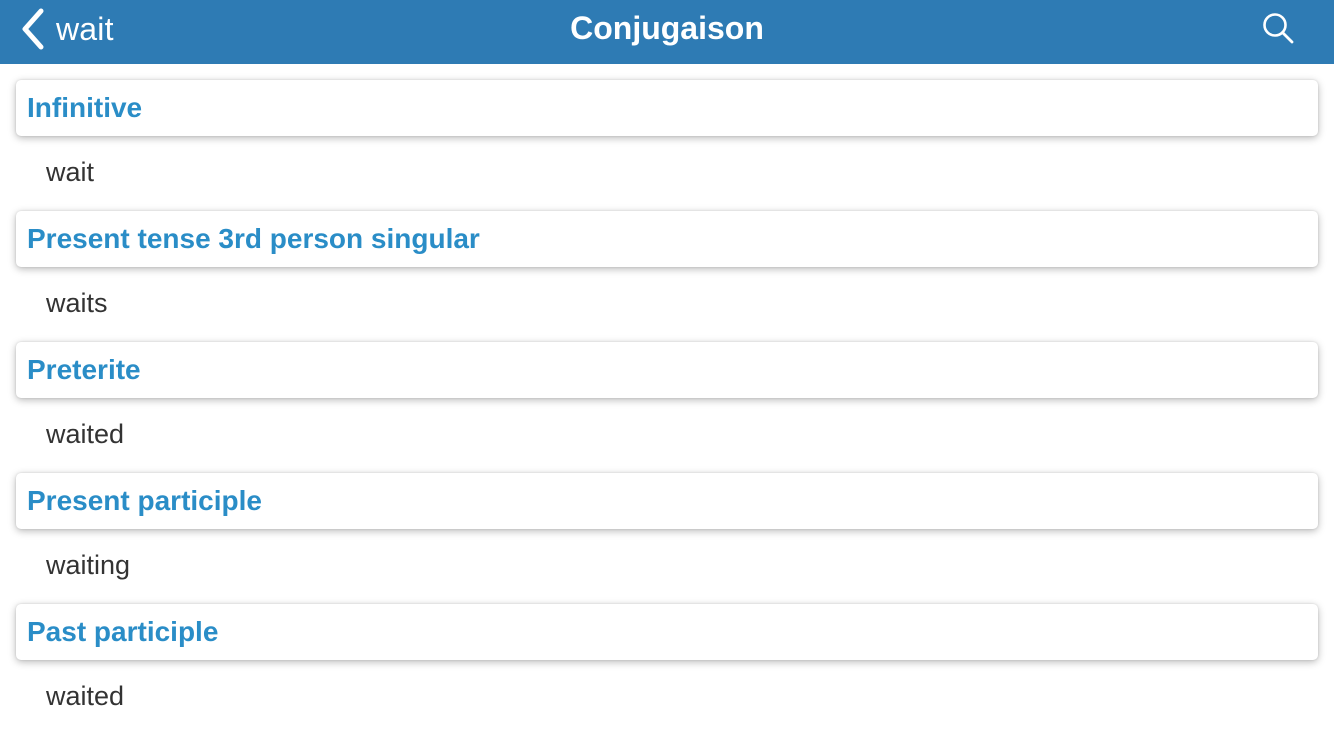  Describe the element at coordinates (85, 107) in the screenshot. I see `section-title: Infinitive` at that location.